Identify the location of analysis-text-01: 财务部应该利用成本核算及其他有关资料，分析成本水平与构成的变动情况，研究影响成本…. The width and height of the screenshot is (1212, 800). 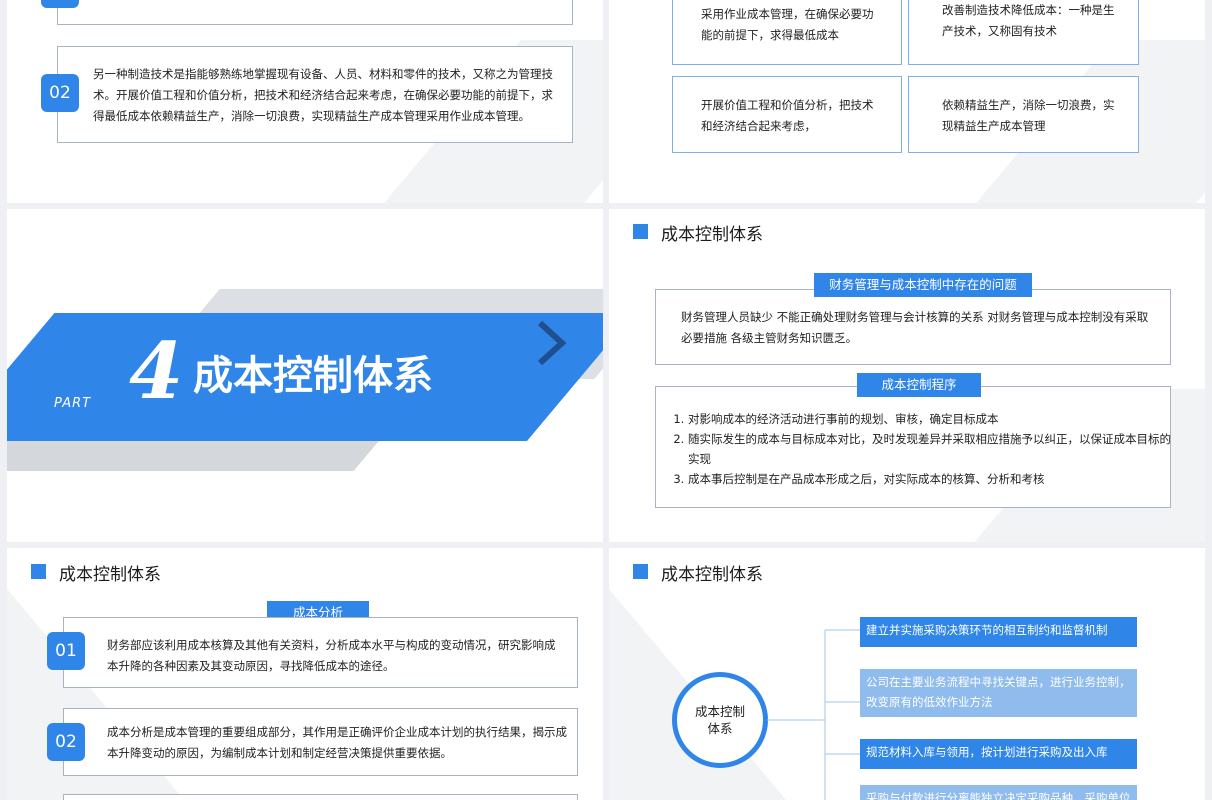
(331, 655).